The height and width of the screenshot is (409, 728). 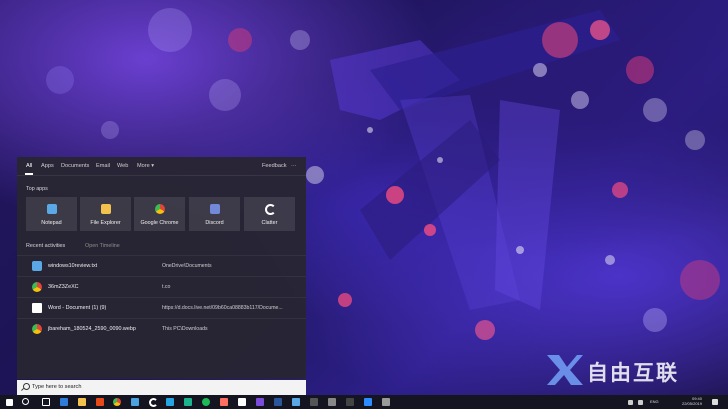 What do you see at coordinates (9, 402) in the screenshot?
I see `windows-start-icon` at bounding box center [9, 402].